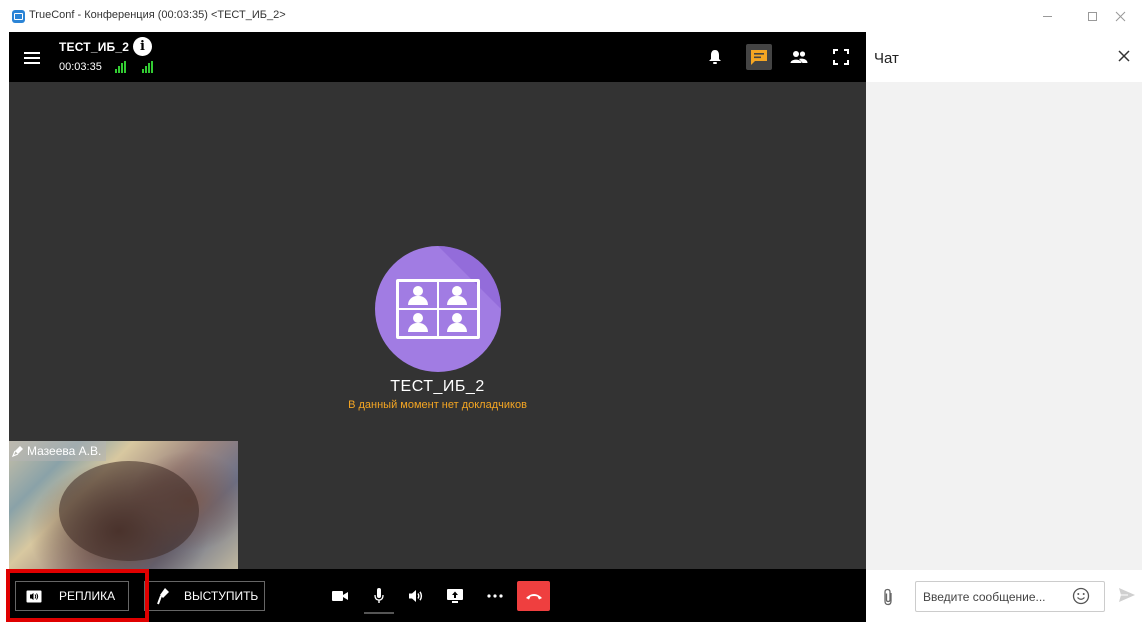  Describe the element at coordinates (455, 596) in the screenshot. I see `screen-share-icon` at that location.